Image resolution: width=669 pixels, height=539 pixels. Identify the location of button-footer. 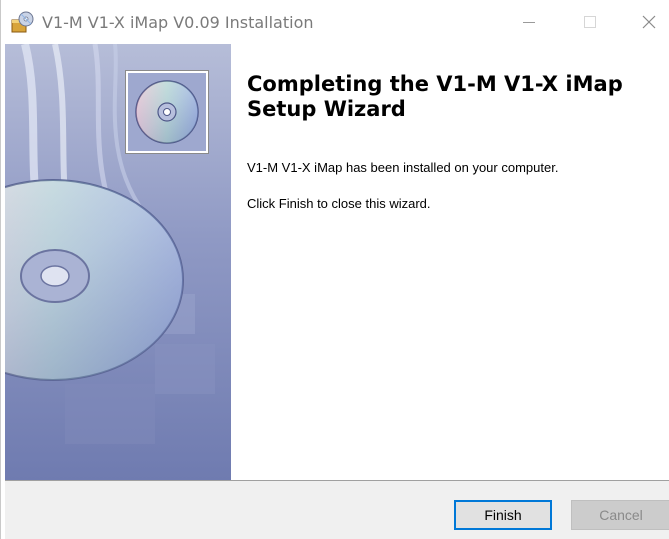
(337, 510).